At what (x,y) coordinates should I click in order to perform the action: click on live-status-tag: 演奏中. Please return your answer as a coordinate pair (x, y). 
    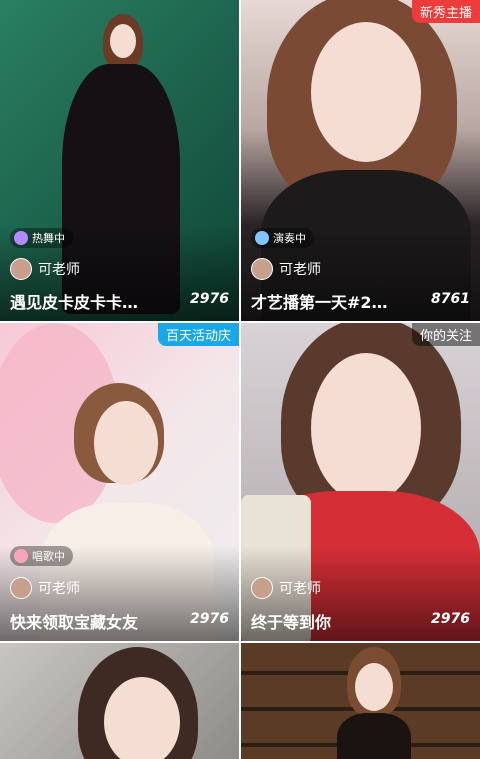
    Looking at the image, I should click on (282, 238).